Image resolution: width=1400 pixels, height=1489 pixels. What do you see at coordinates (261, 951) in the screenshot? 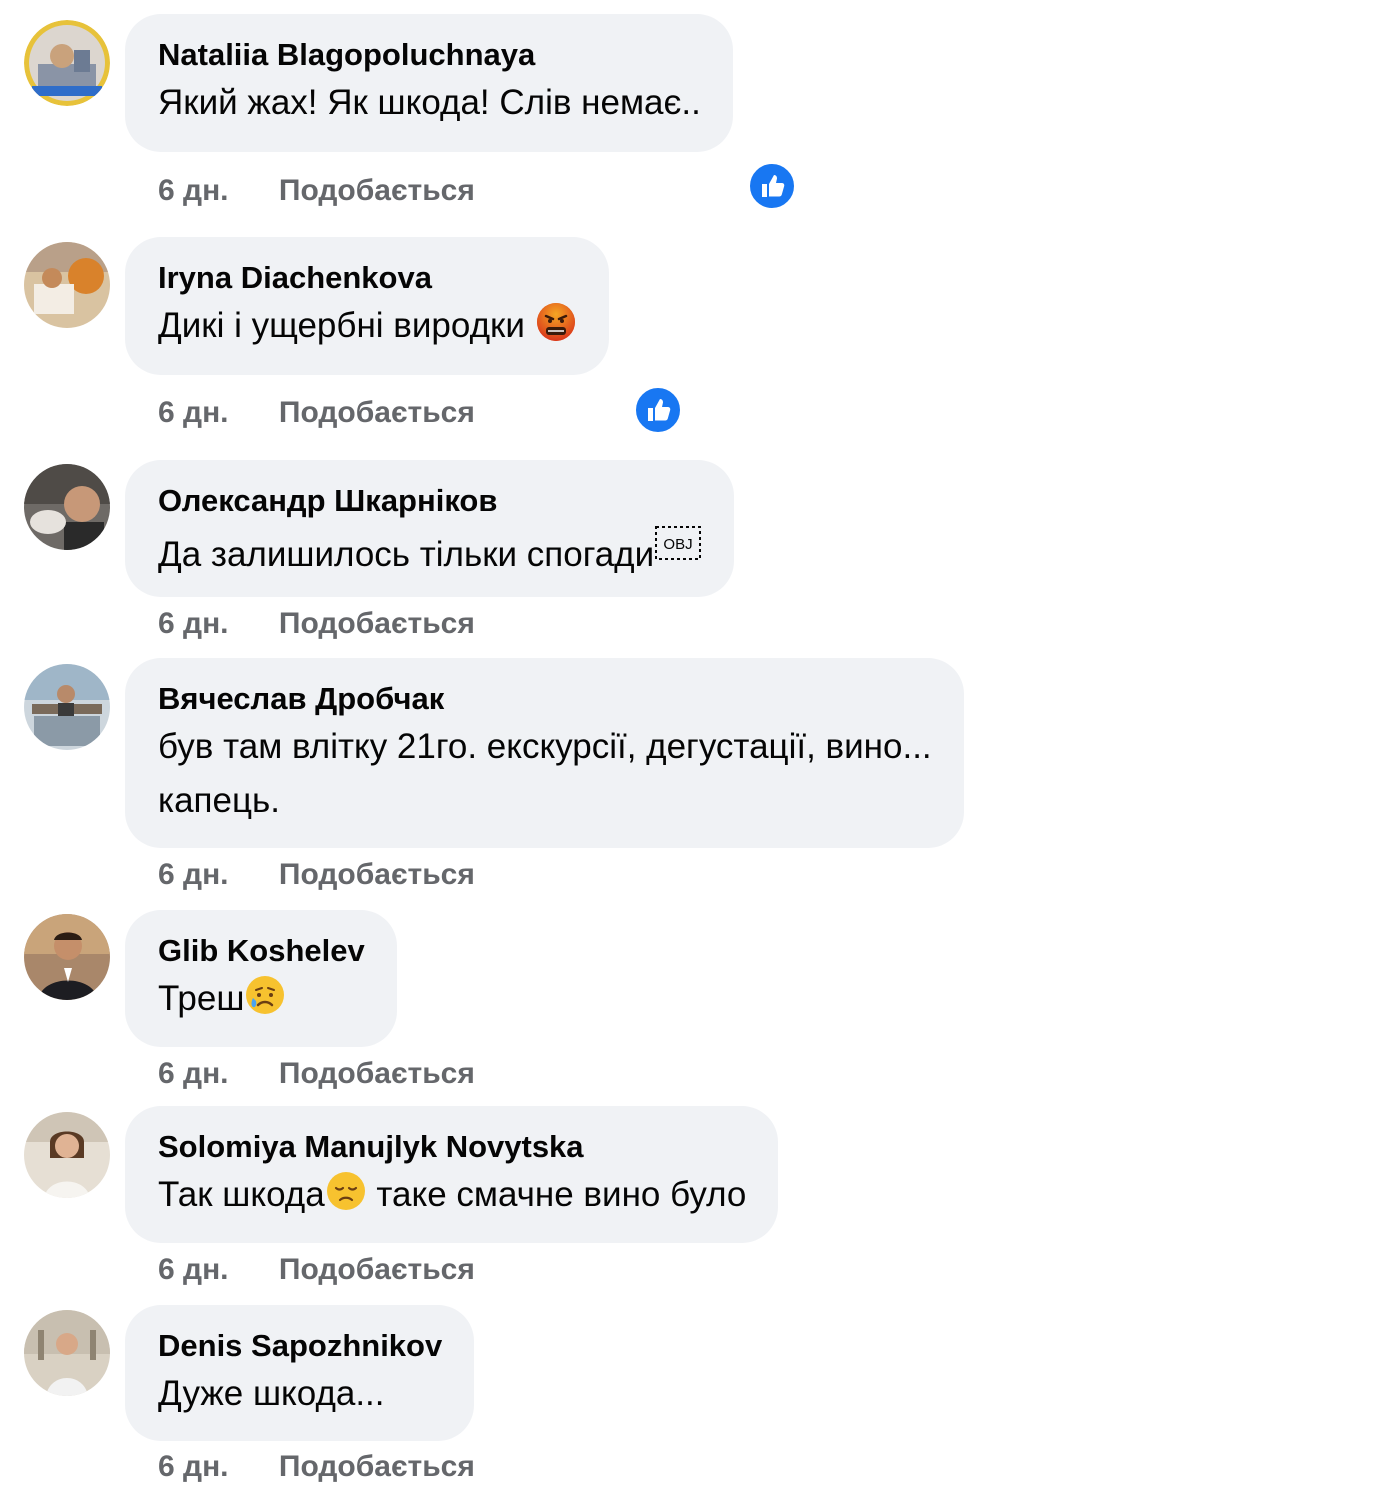
I see `comment-author: Glib Koshelev` at bounding box center [261, 951].